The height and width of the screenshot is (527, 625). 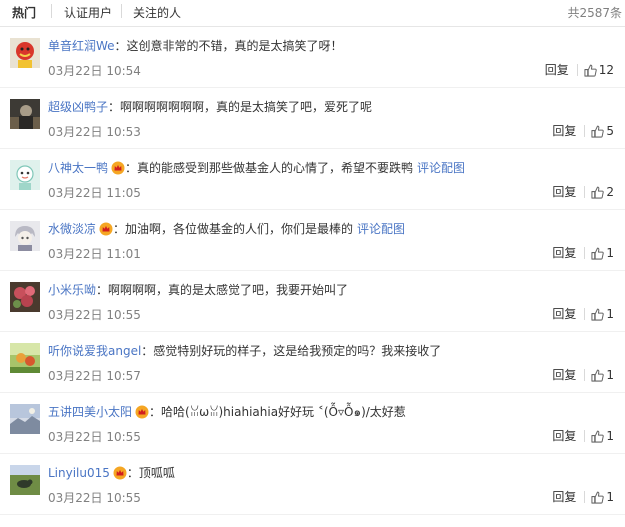 I want to click on comment-item: Linyilu015 ：顶呱呱 03月22日 10:55 回复 1, so click(x=312, y=484).